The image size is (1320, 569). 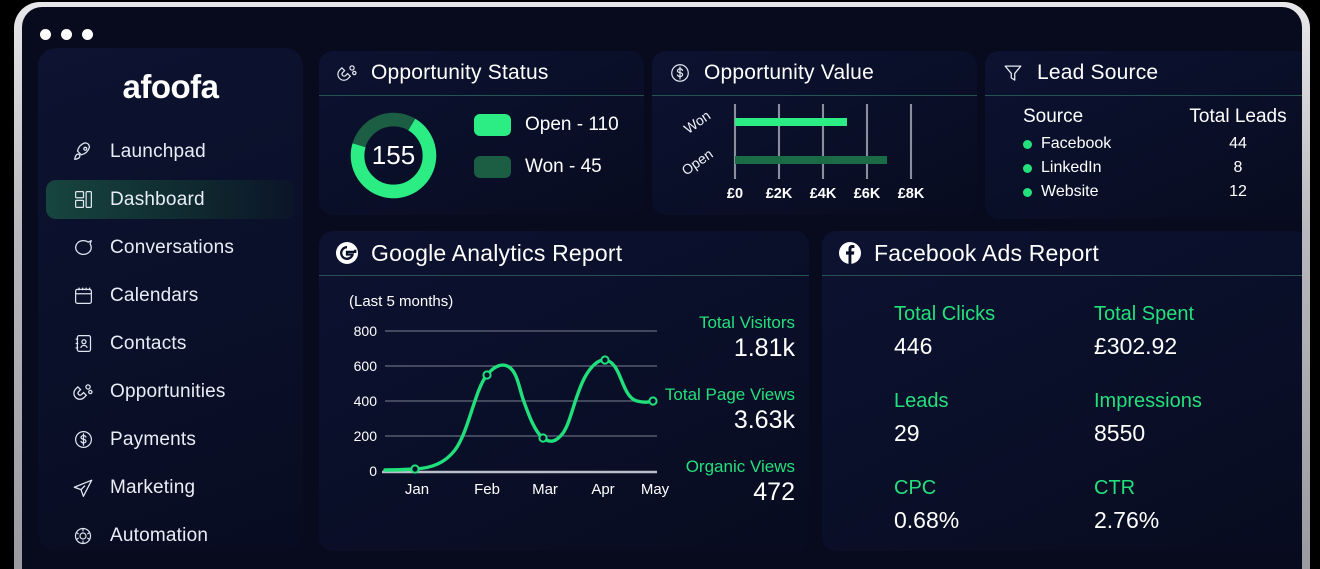 I want to click on metric-value: £302.92, so click(x=1136, y=346).